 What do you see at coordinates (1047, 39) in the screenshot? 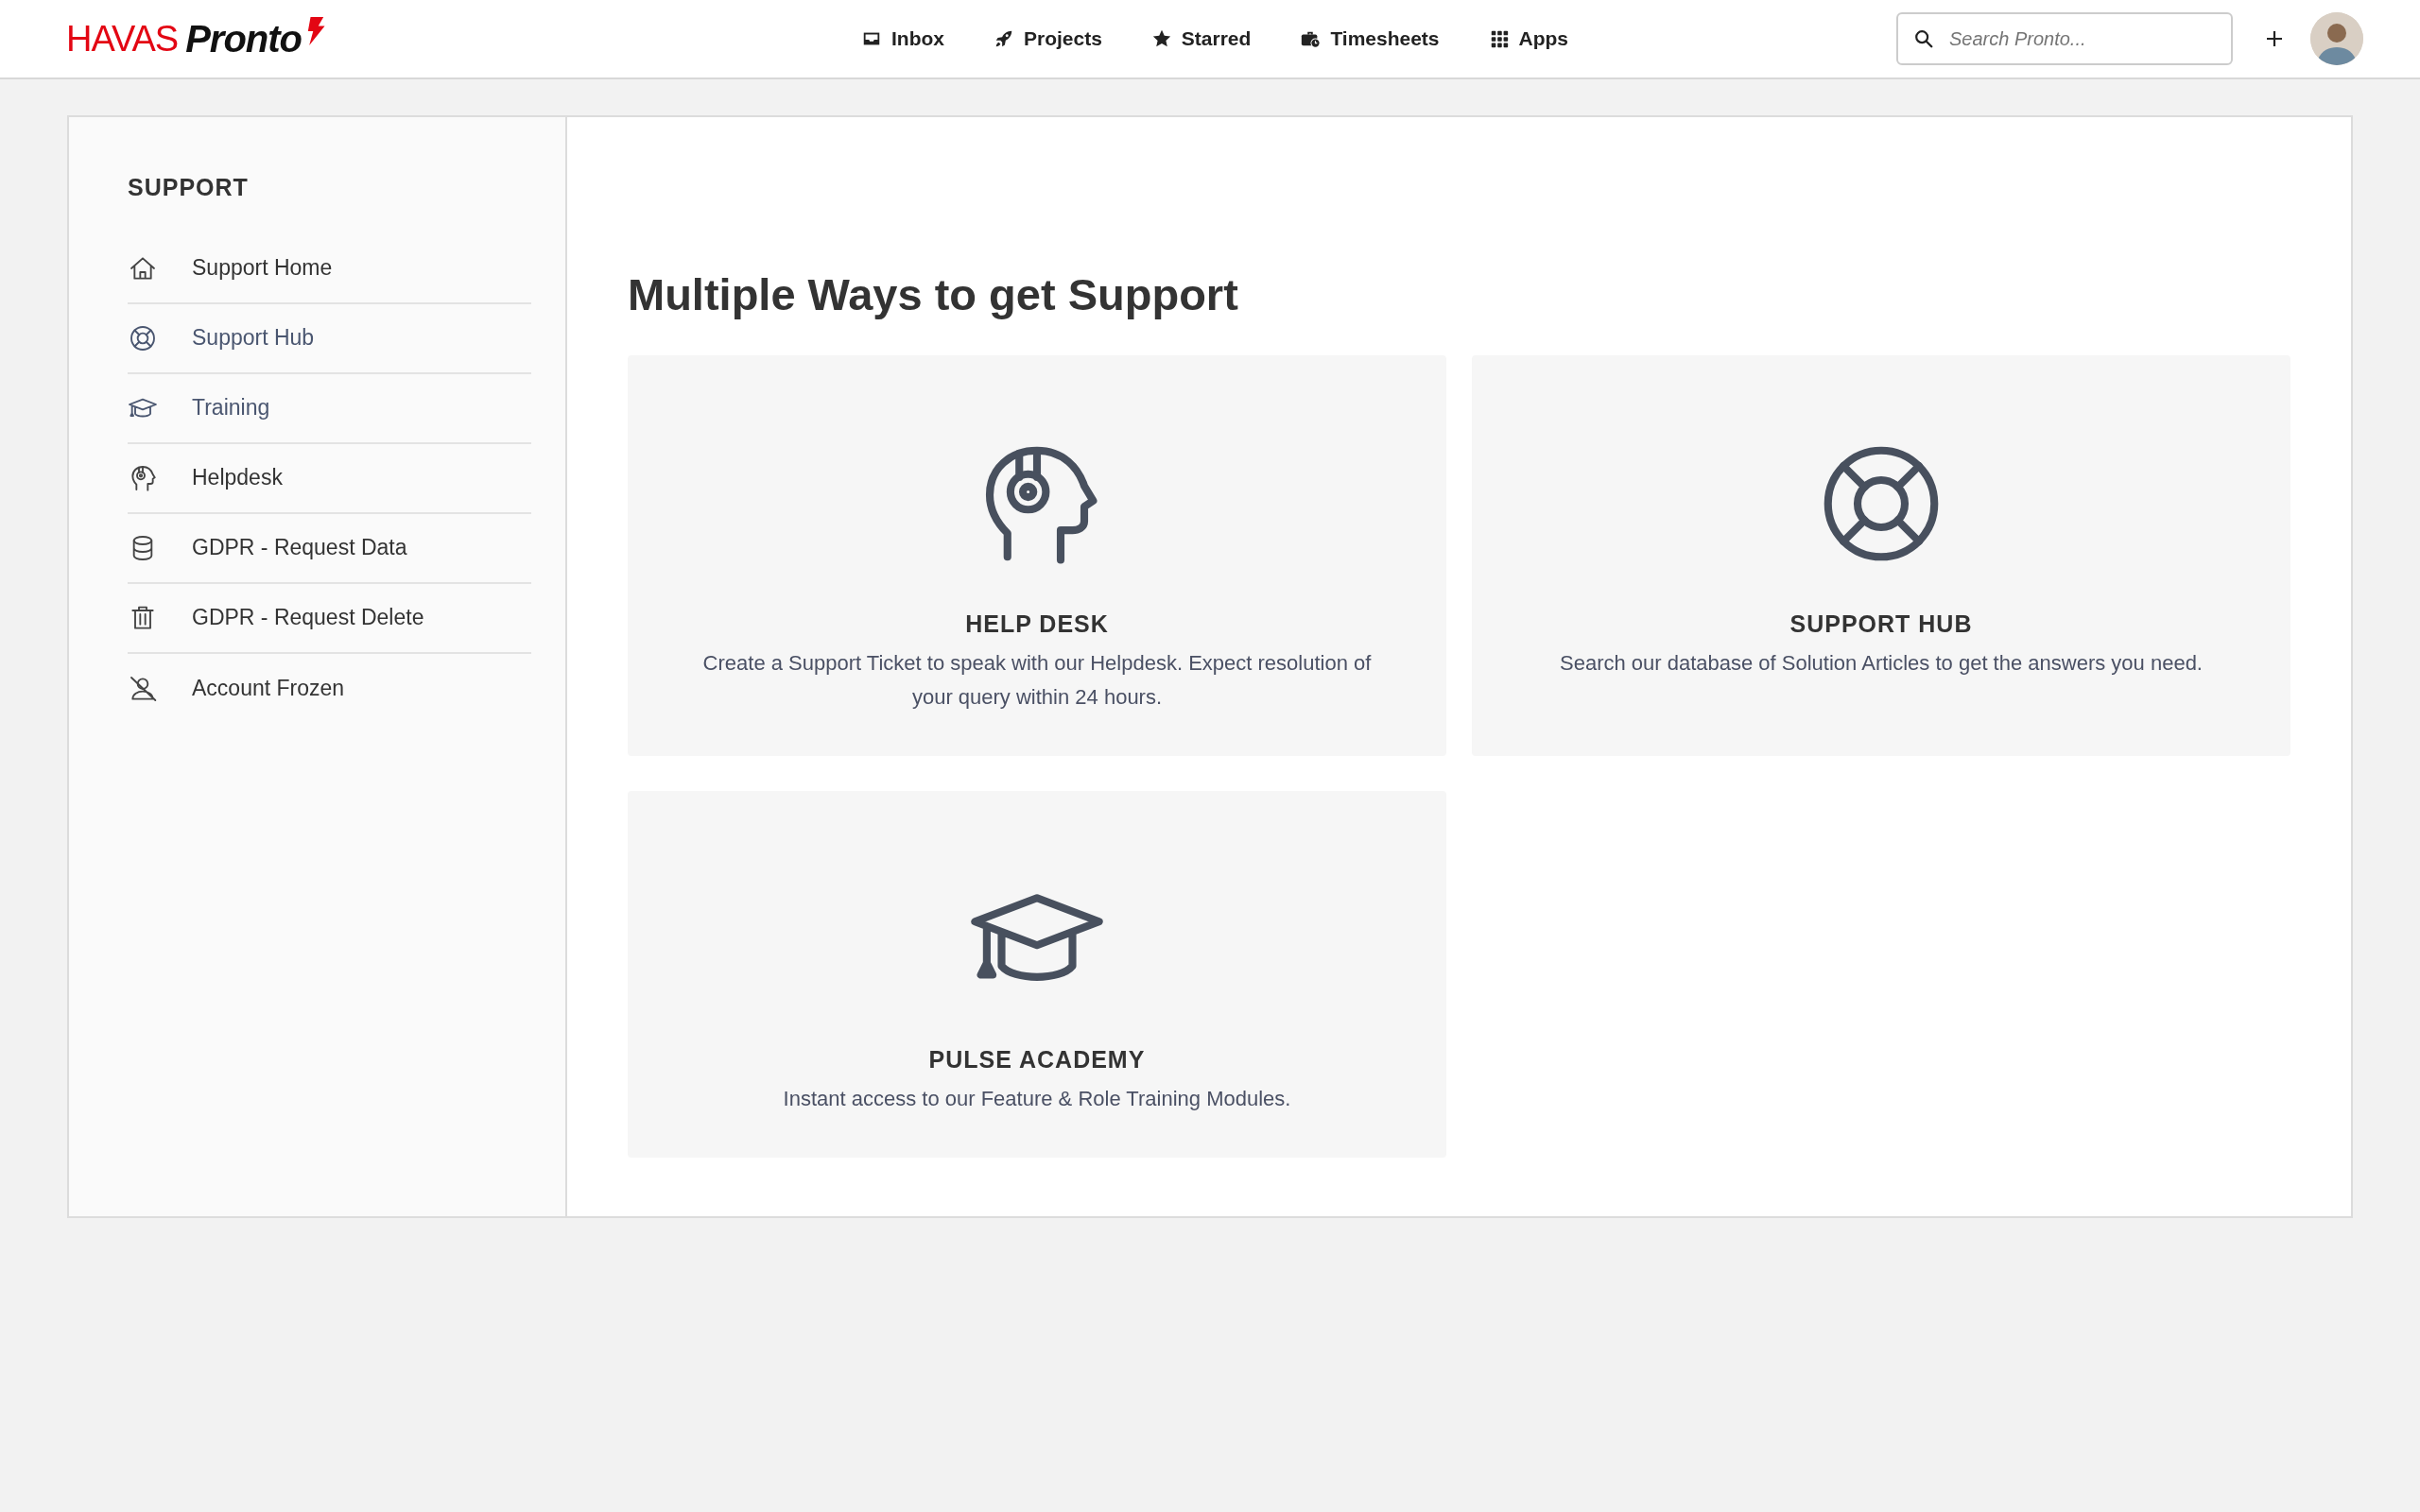
I see `nav-link: Projects` at bounding box center [1047, 39].